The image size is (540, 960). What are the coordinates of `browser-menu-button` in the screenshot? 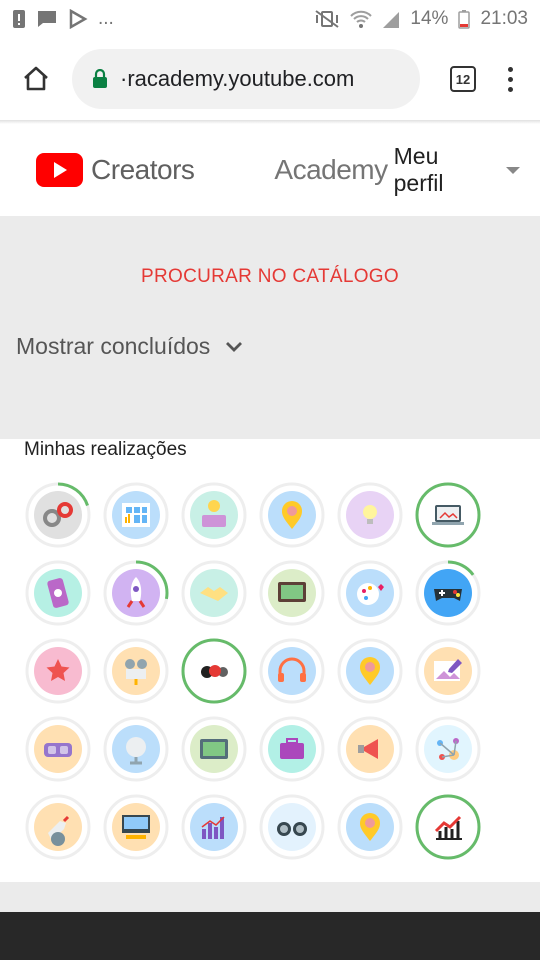 It's located at (510, 79).